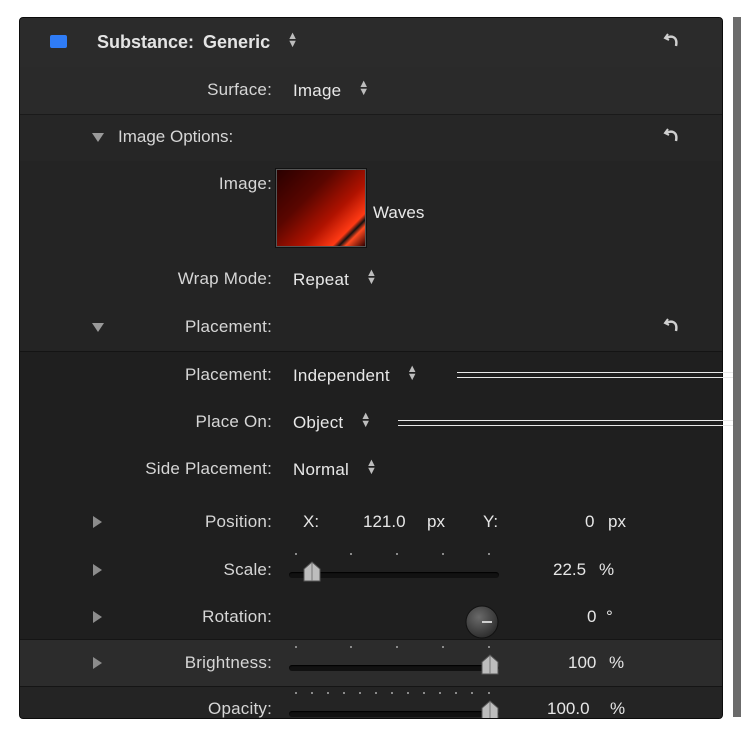  What do you see at coordinates (318, 422) in the screenshot?
I see `place-on-value: Object` at bounding box center [318, 422].